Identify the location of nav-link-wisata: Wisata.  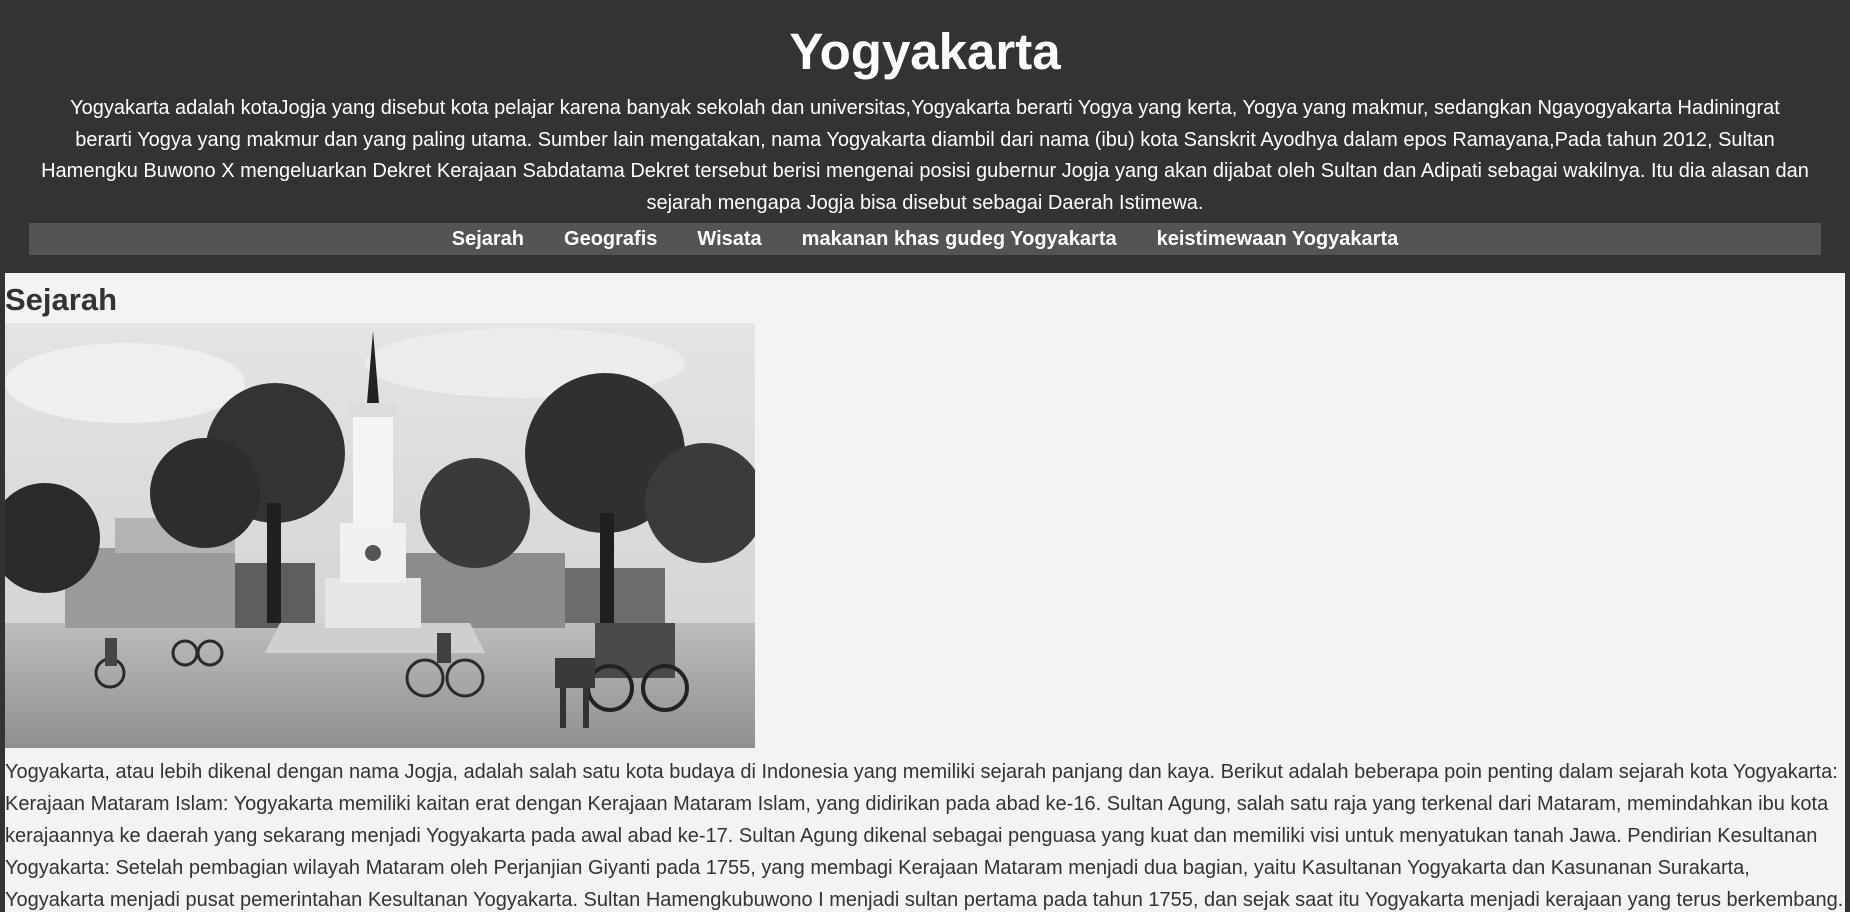
(729, 239).